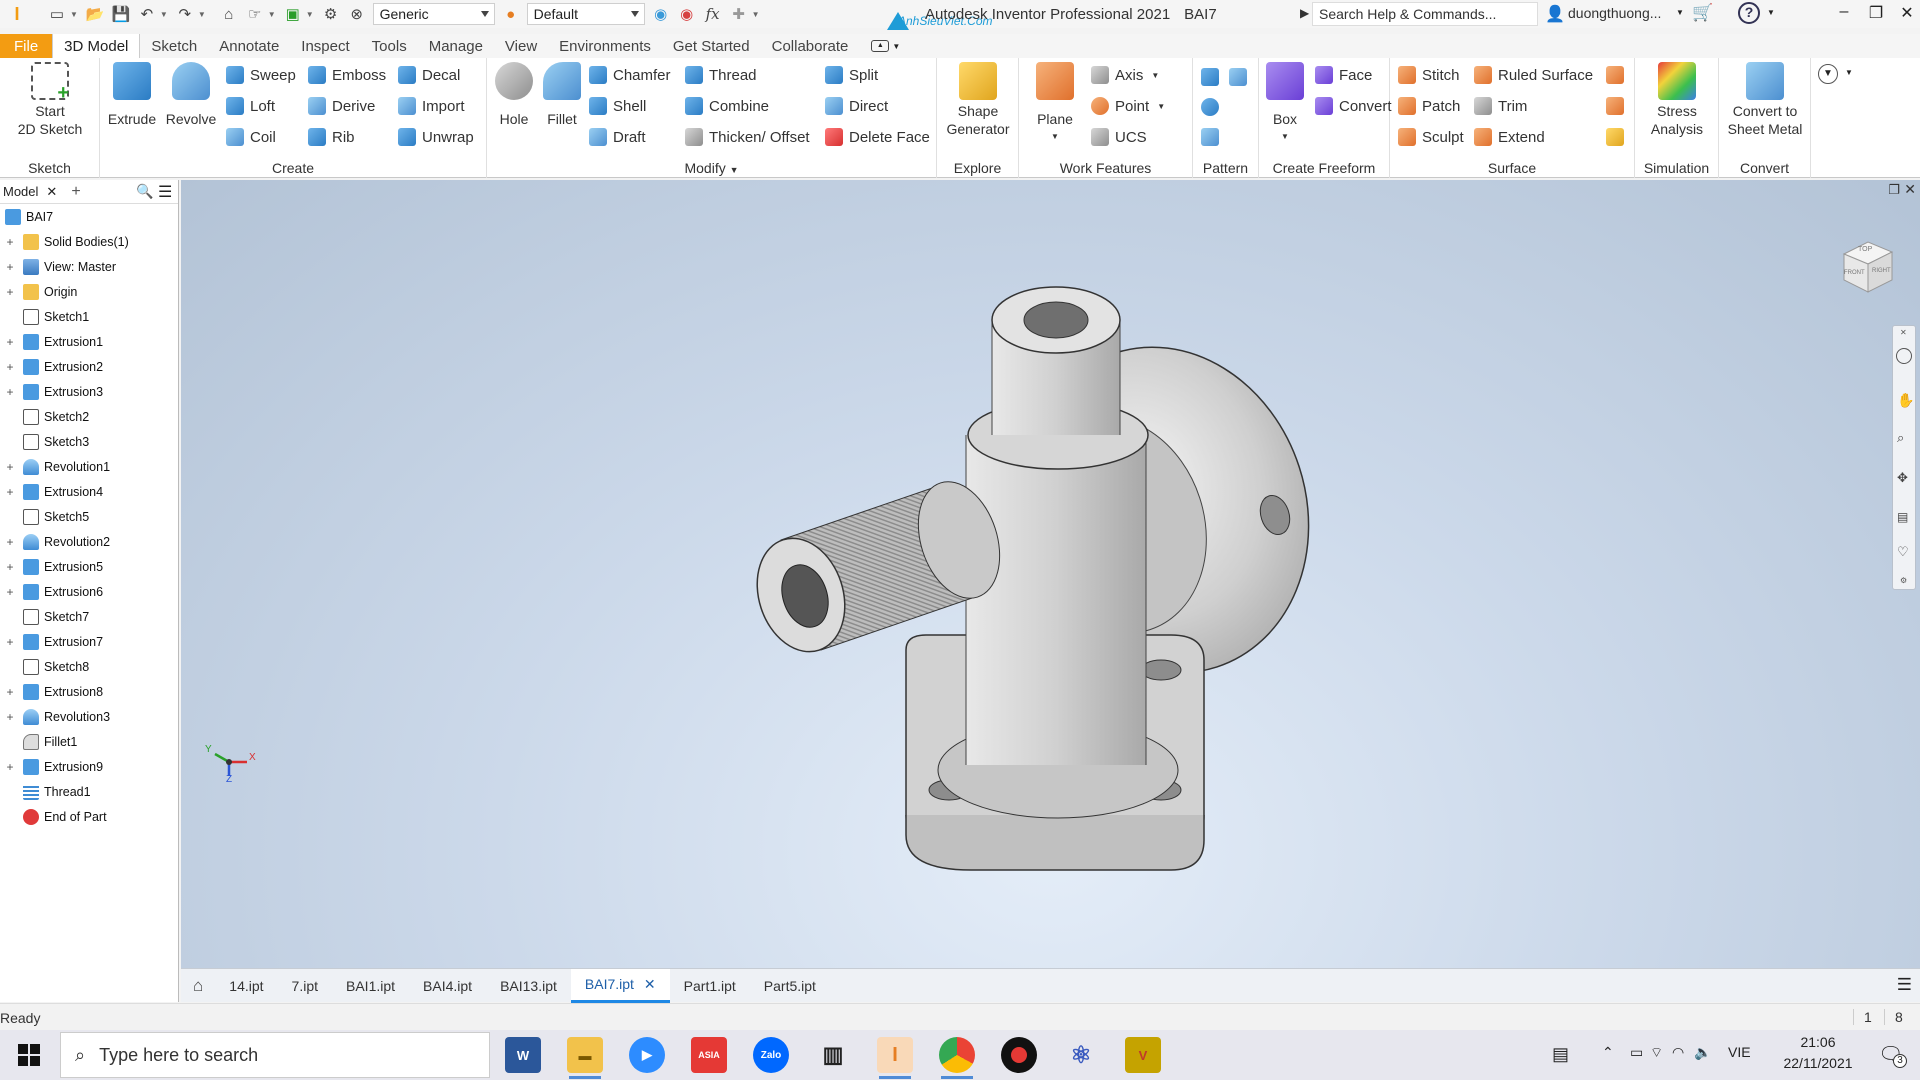 Image resolution: width=1920 pixels, height=1080 pixels. What do you see at coordinates (57, 14) in the screenshot?
I see `new-file-icon: ▭` at bounding box center [57, 14].